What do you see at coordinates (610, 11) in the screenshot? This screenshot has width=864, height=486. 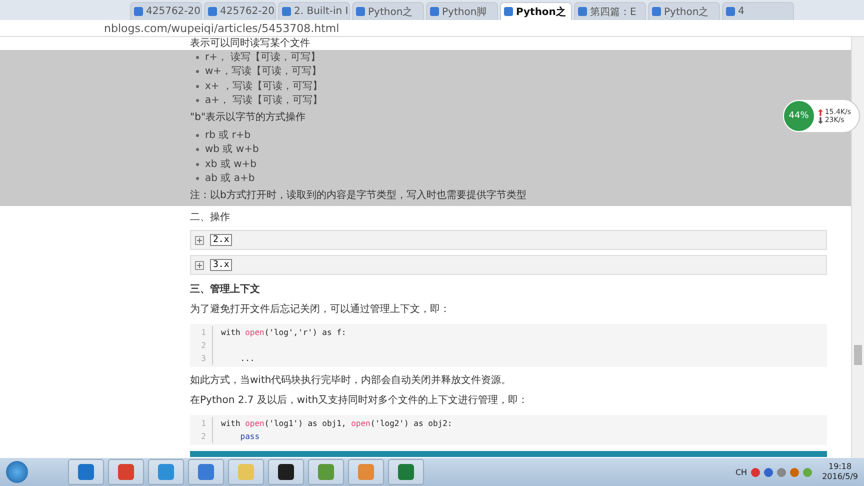 I see `browser-tab: 第四篇：E` at bounding box center [610, 11].